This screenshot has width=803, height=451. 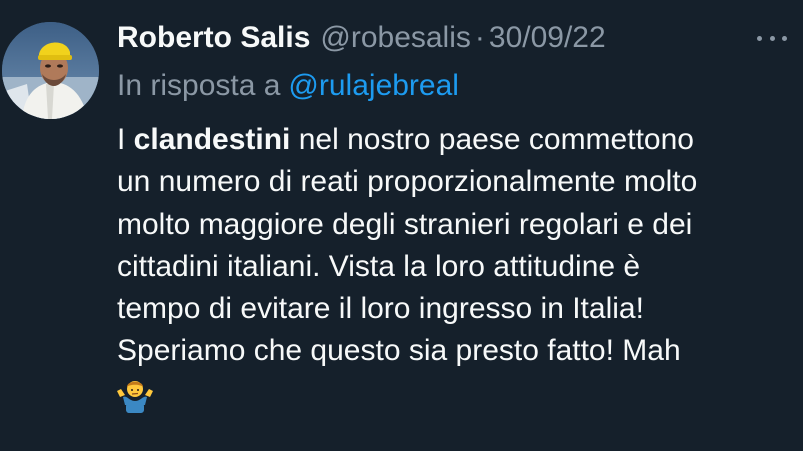 I want to click on author-handle: @robesalis, so click(x=395, y=38).